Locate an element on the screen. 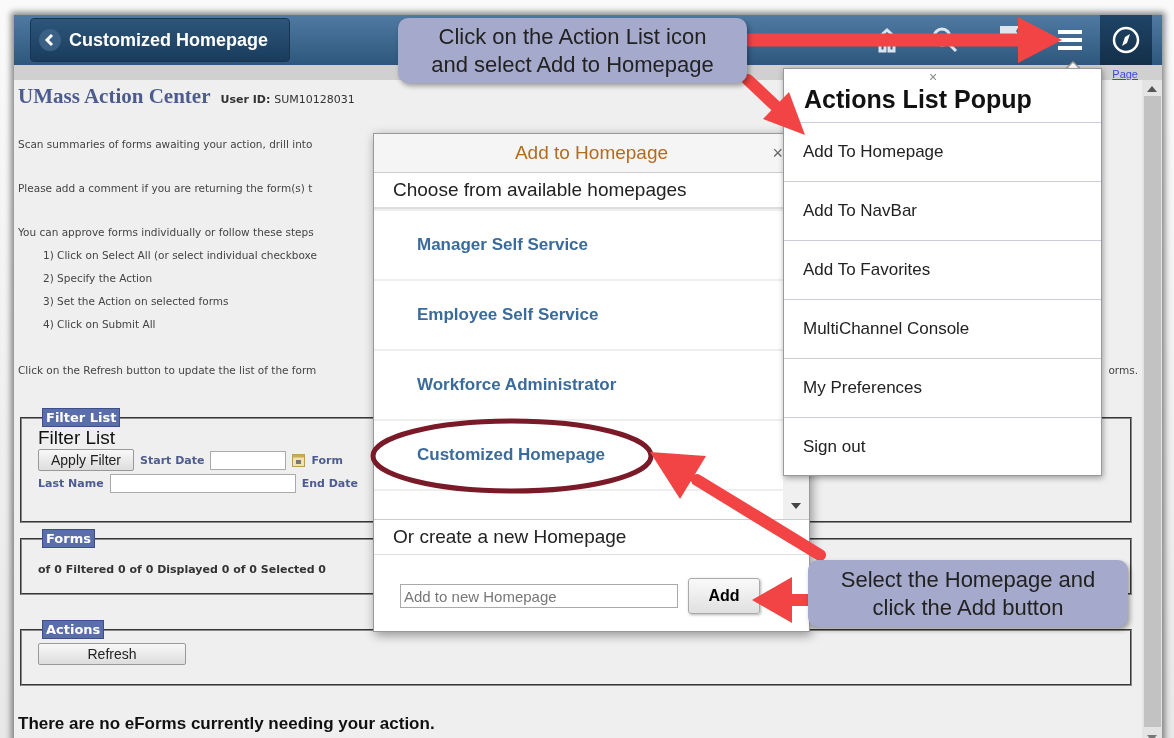 The height and width of the screenshot is (738, 1174). field-label: Last Name is located at coordinates (71, 483).